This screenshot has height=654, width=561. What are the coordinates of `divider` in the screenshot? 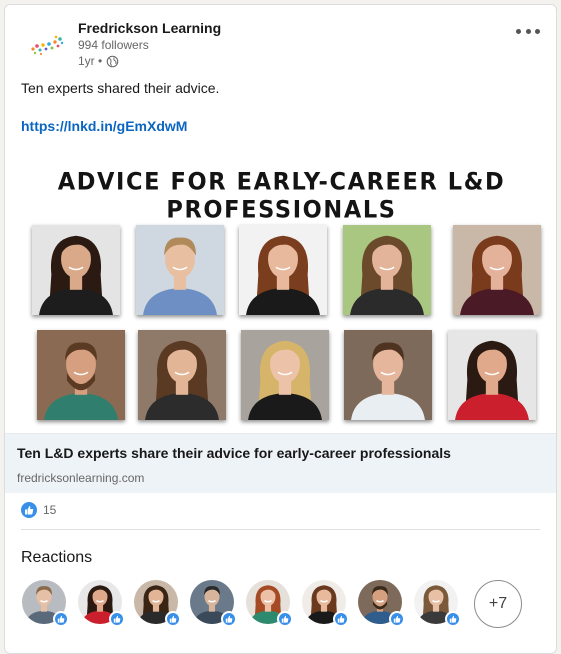 It's located at (280, 529).